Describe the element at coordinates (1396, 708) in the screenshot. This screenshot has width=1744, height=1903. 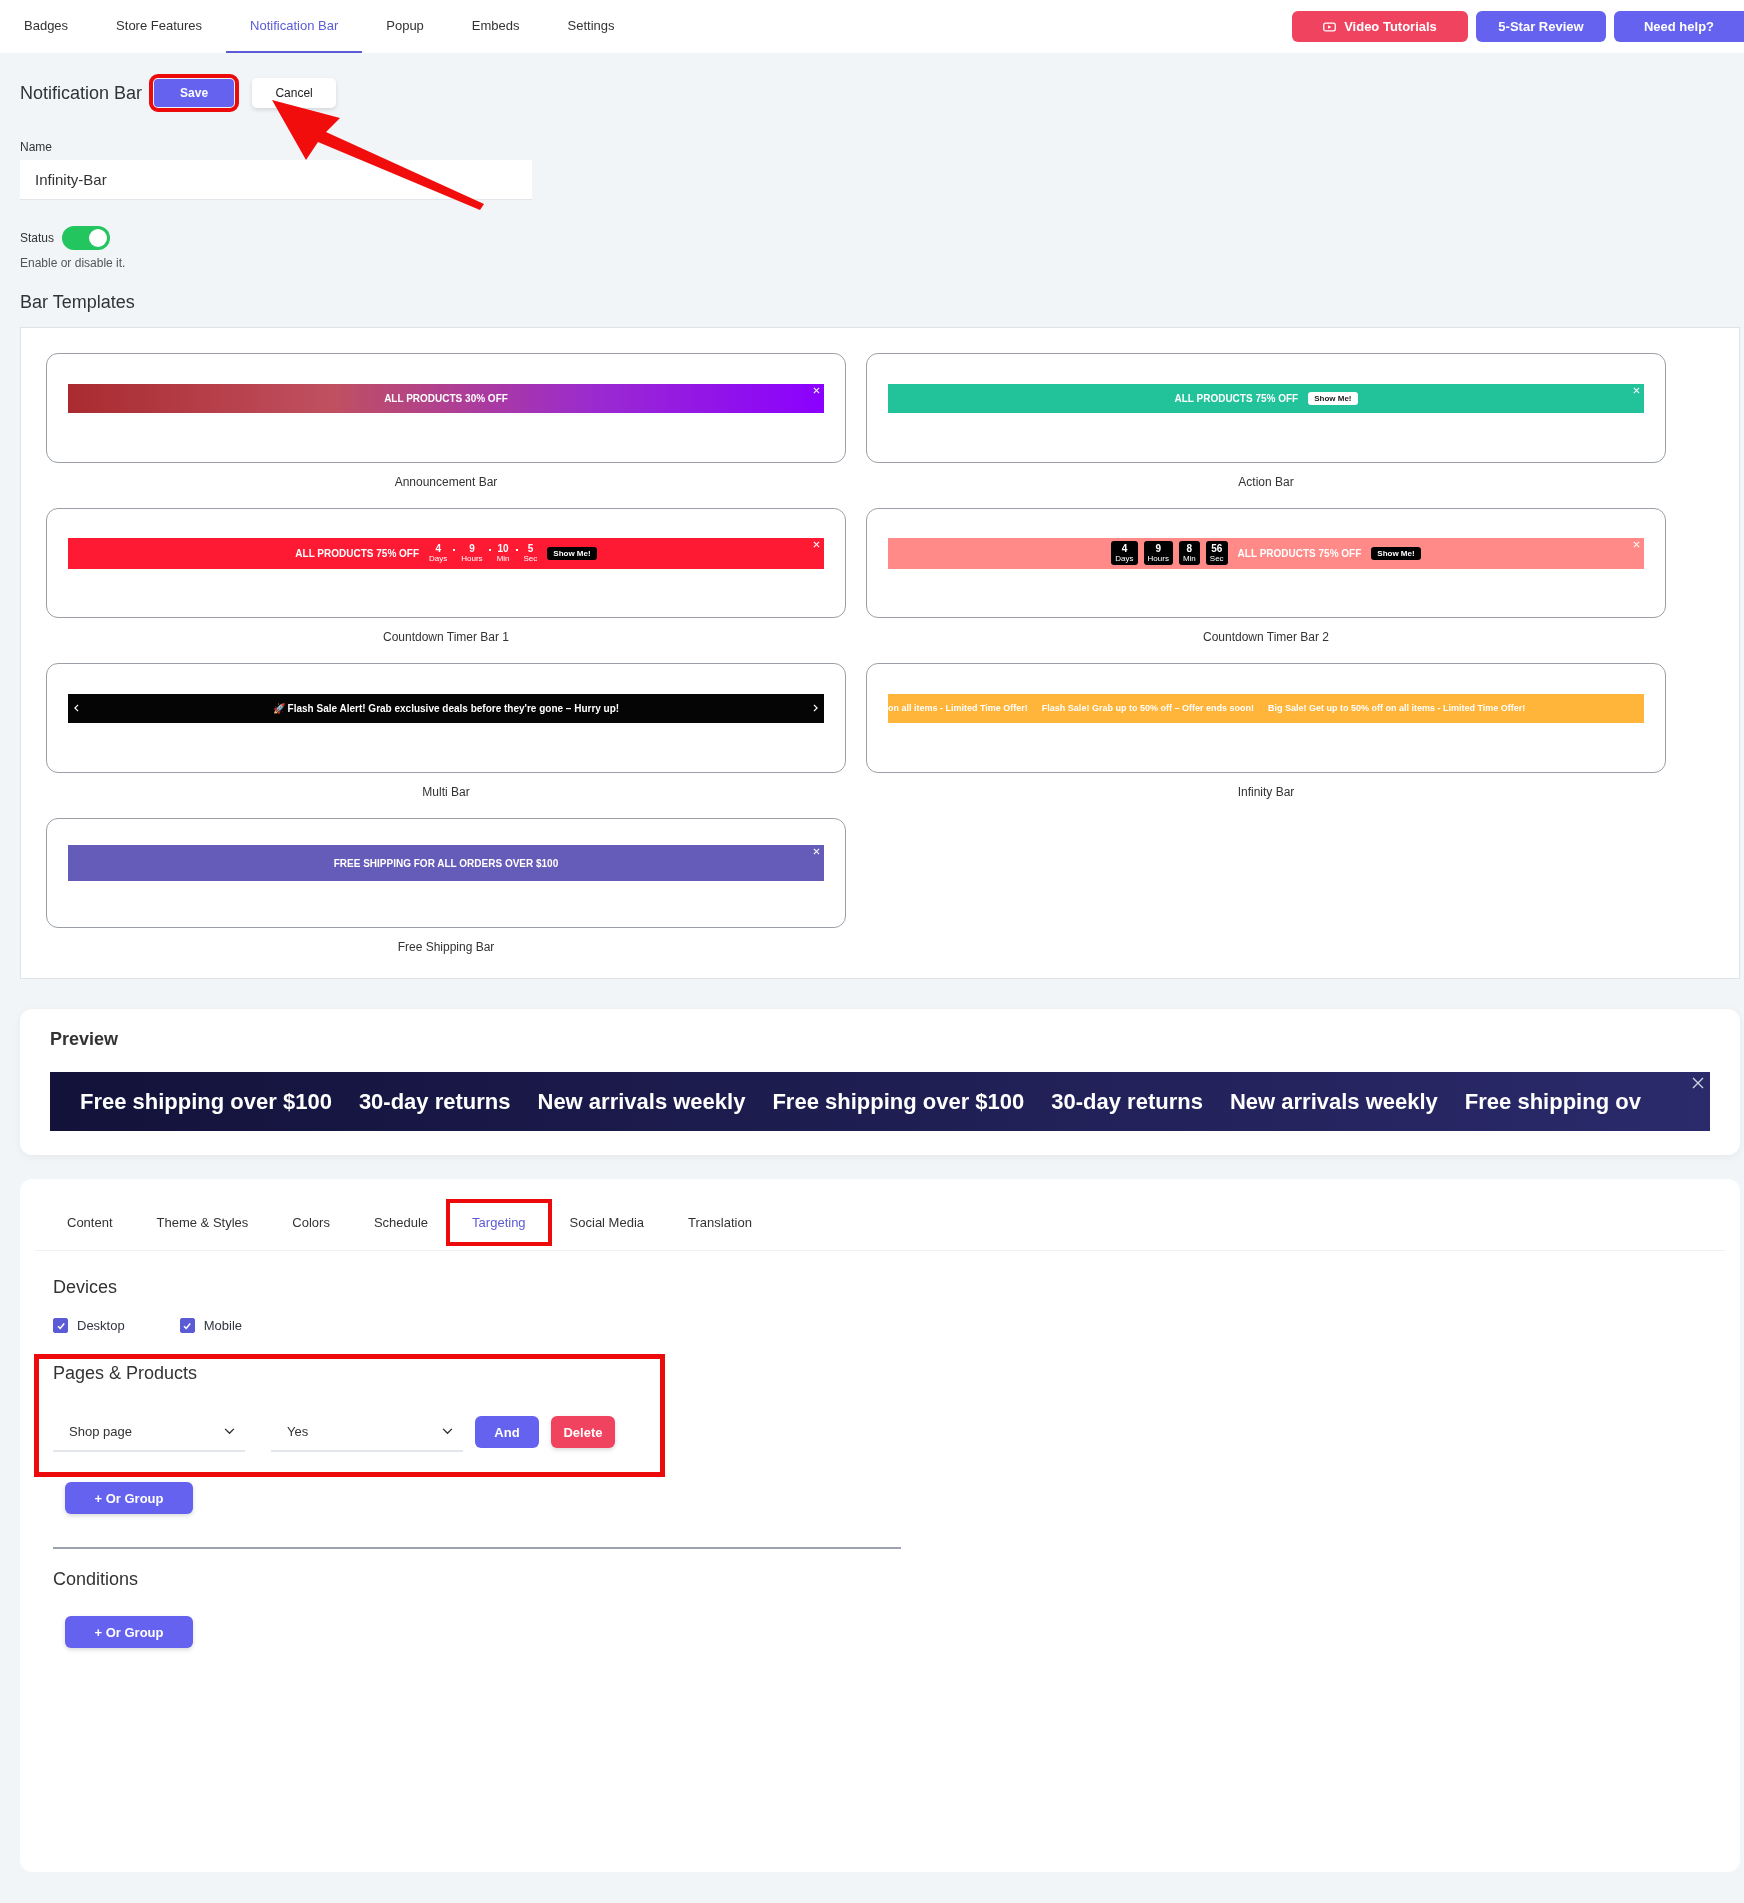
I see `bar-text: Big Sale! Get up to 50% off on all items - Limited Time Offer!` at that location.